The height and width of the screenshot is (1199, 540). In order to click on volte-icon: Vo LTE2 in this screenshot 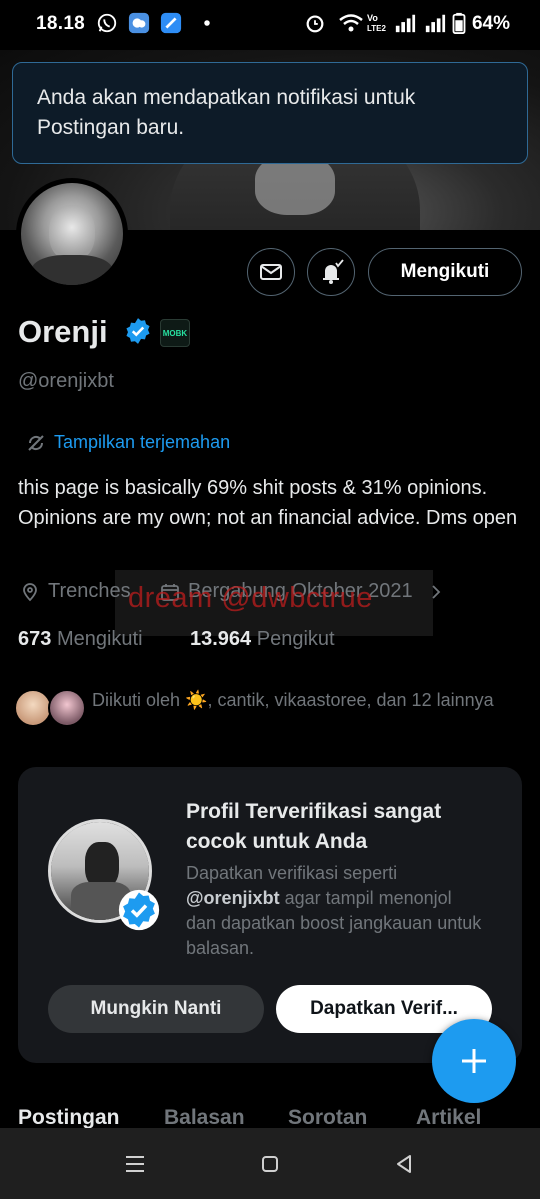, I will do `click(377, 23)`.